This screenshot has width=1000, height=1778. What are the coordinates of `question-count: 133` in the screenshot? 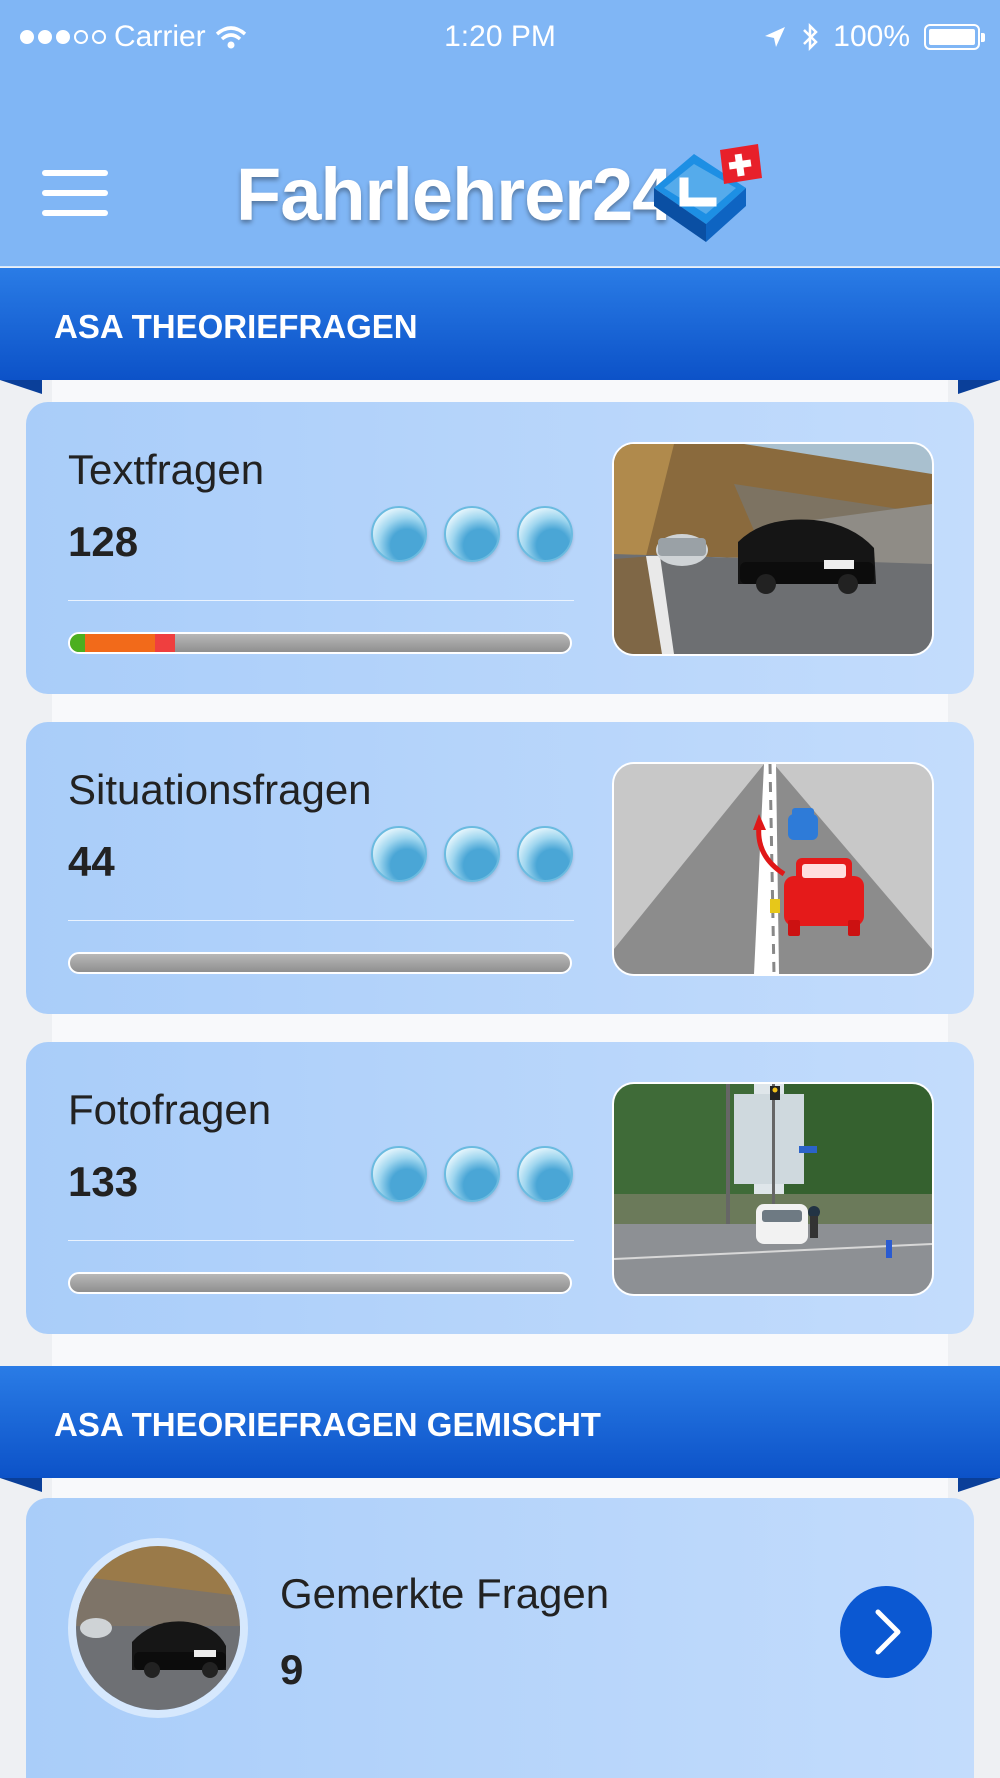 It's located at (103, 1181).